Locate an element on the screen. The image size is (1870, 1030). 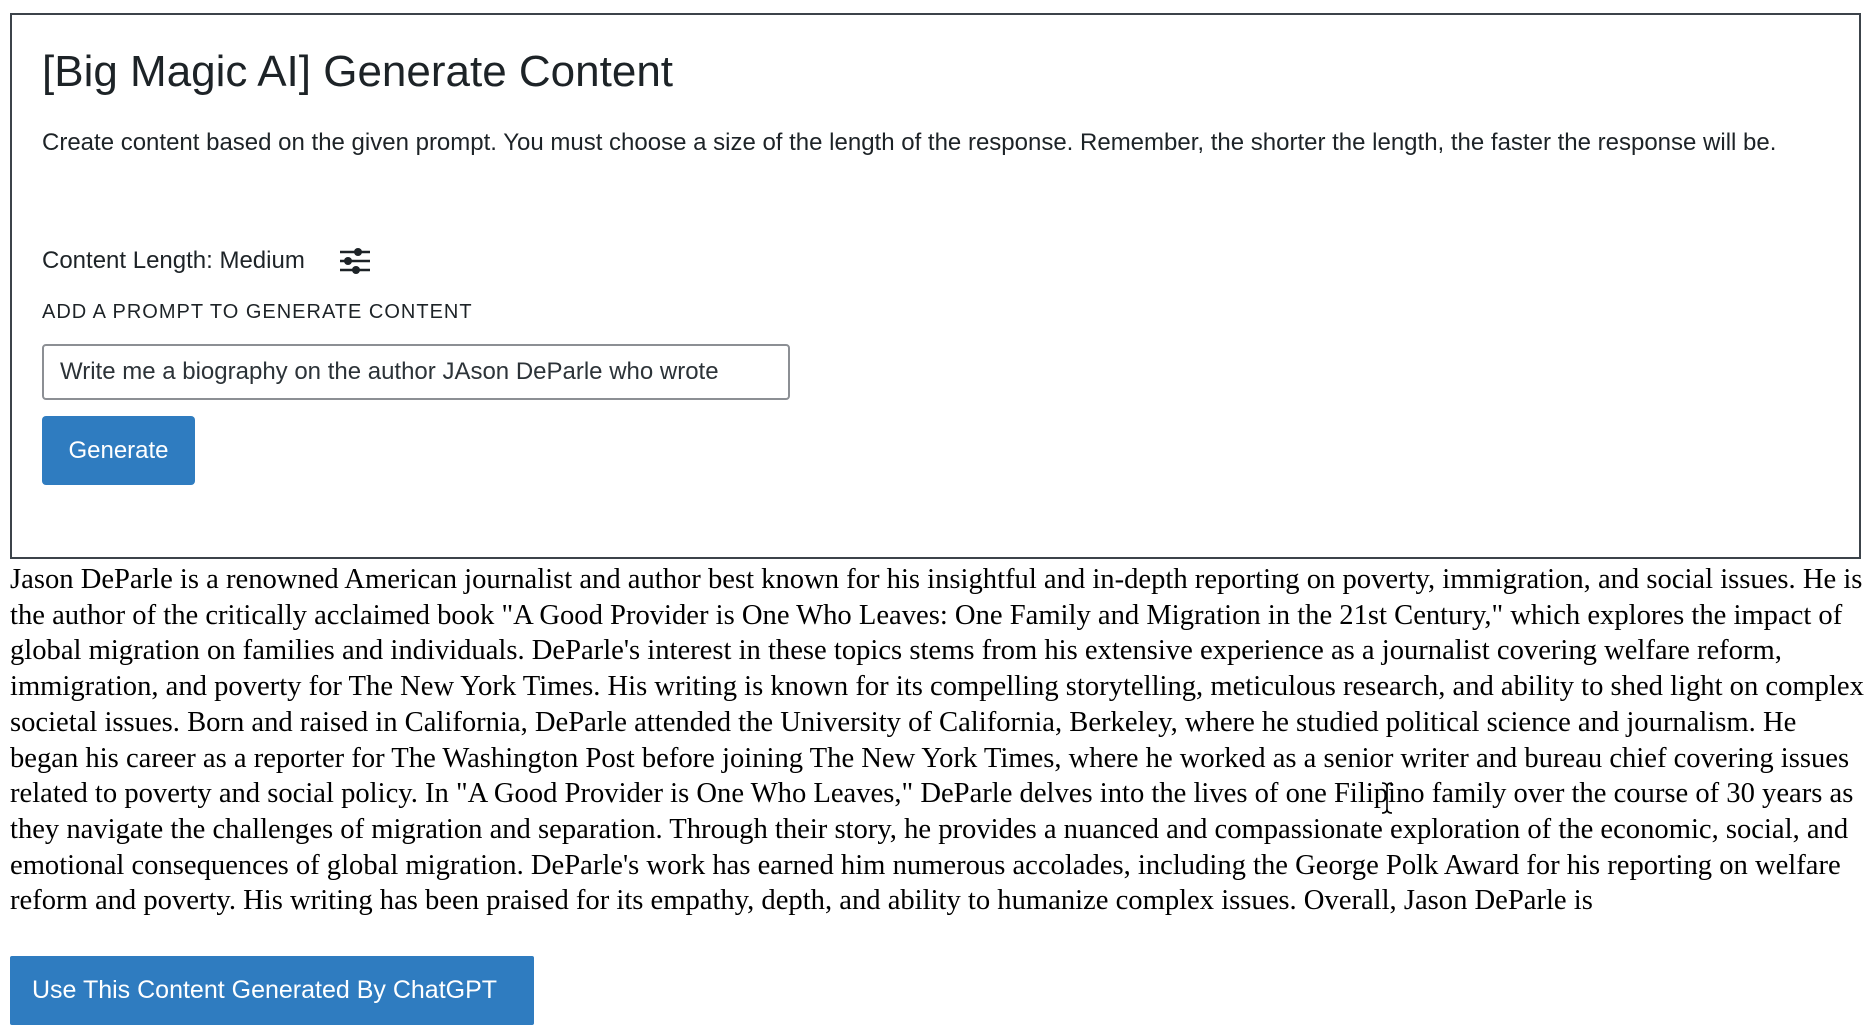
prompt-label: ADD A PROMPT TO GENERATE CONTENT is located at coordinates (257, 312).